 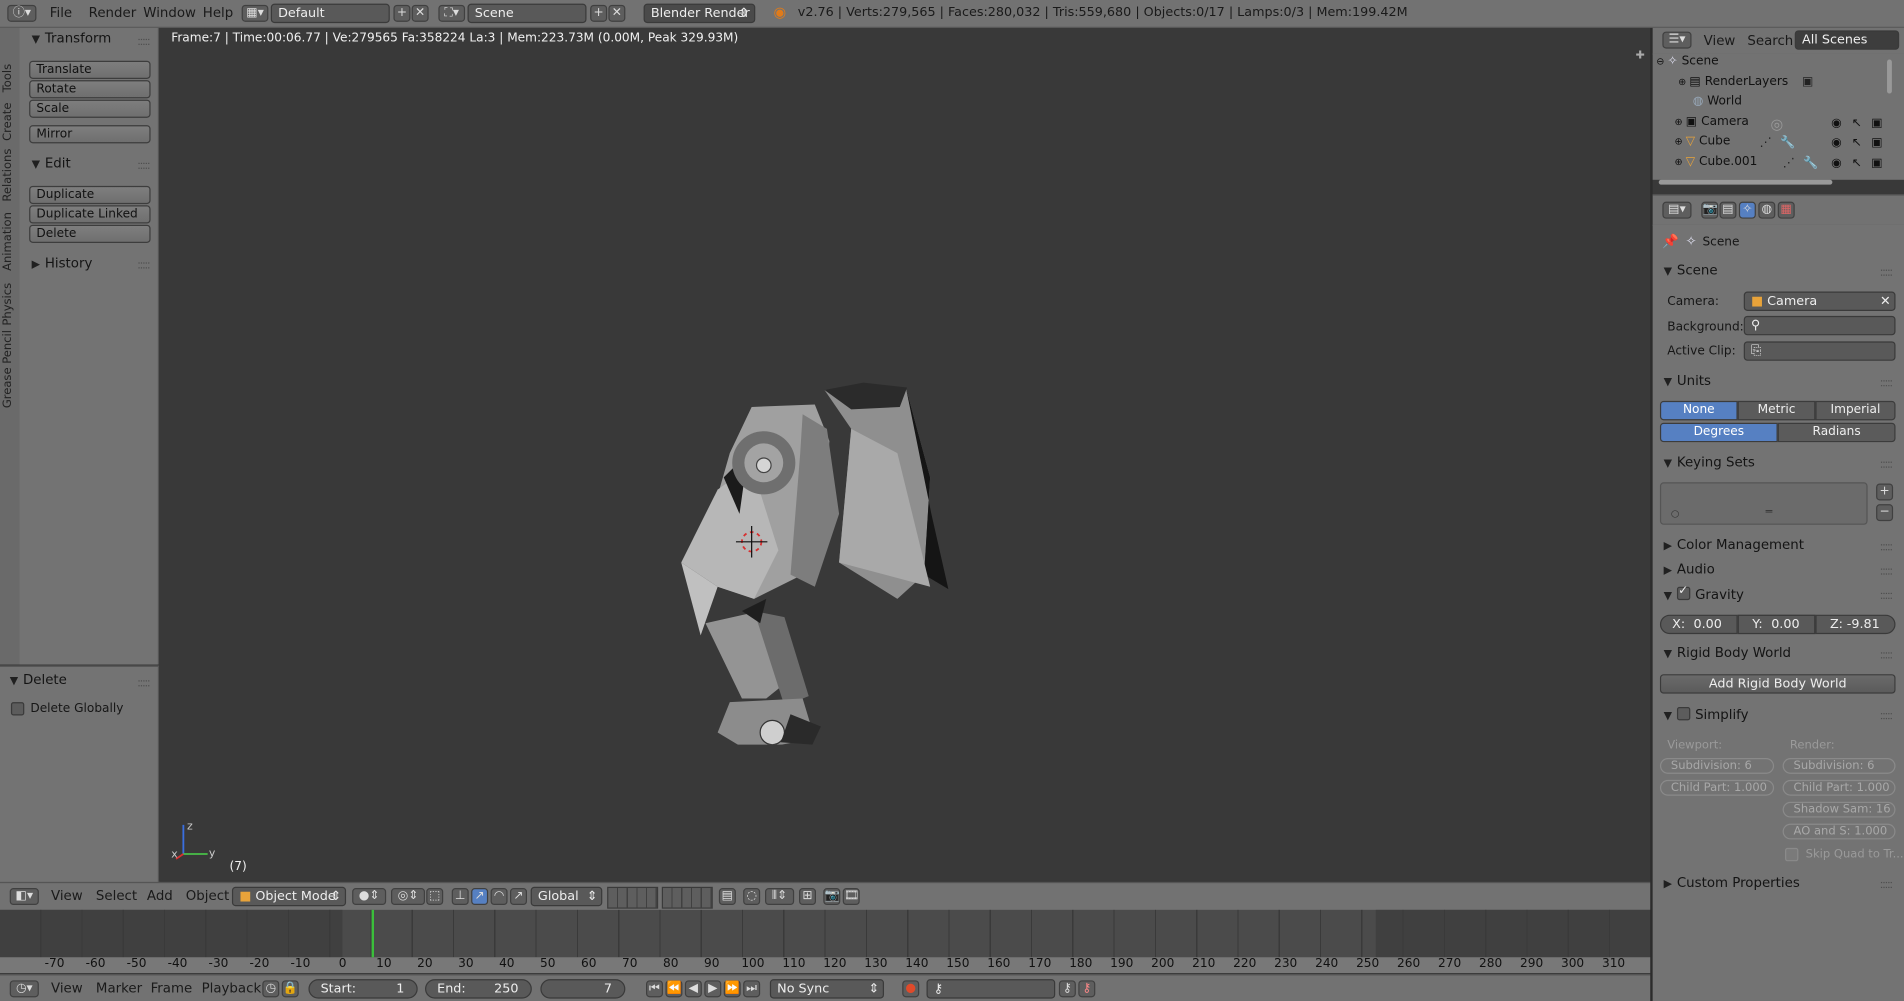 What do you see at coordinates (655, 989) in the screenshot?
I see `jump-start-icon: ⏮` at bounding box center [655, 989].